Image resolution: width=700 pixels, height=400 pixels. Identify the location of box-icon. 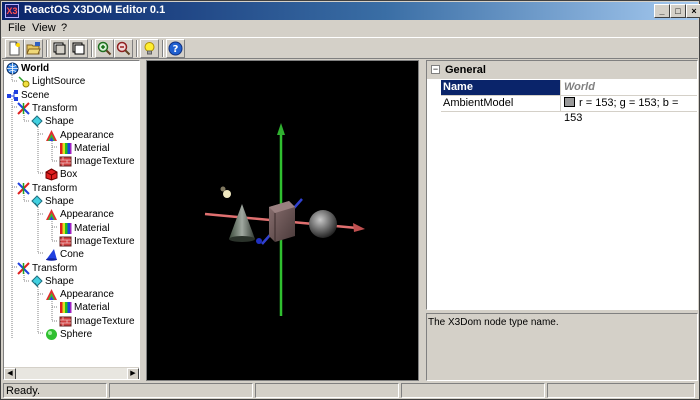
(51, 174).